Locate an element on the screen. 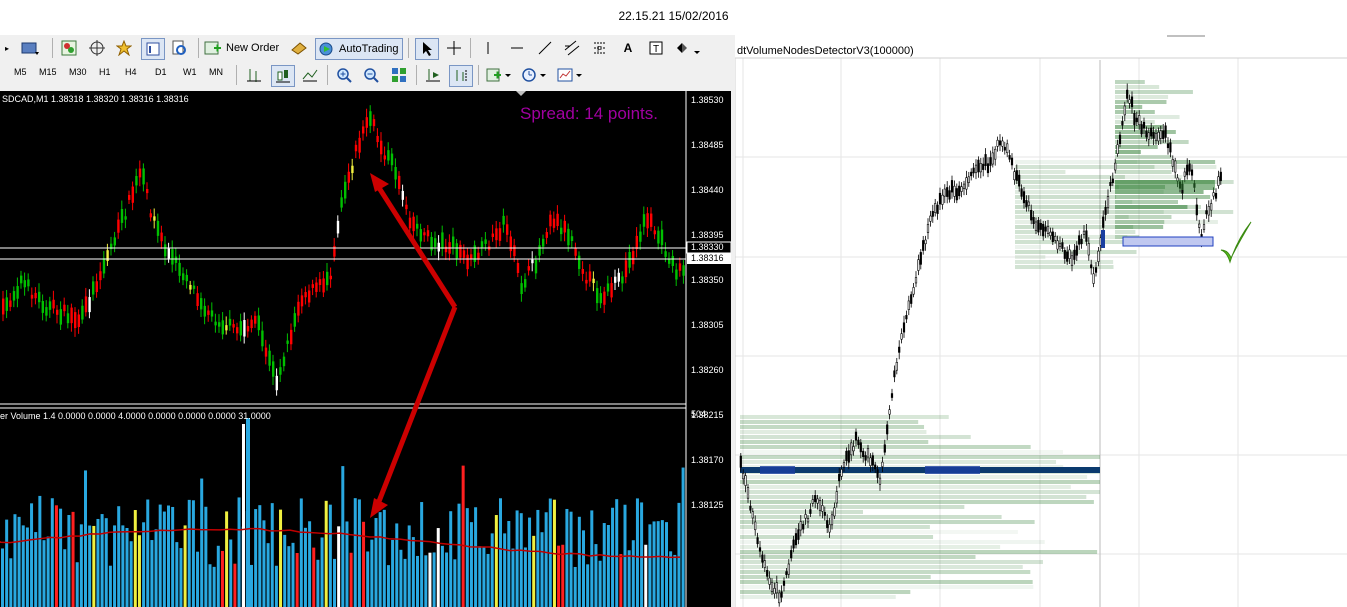  candles-icon is located at coordinates (283, 76).